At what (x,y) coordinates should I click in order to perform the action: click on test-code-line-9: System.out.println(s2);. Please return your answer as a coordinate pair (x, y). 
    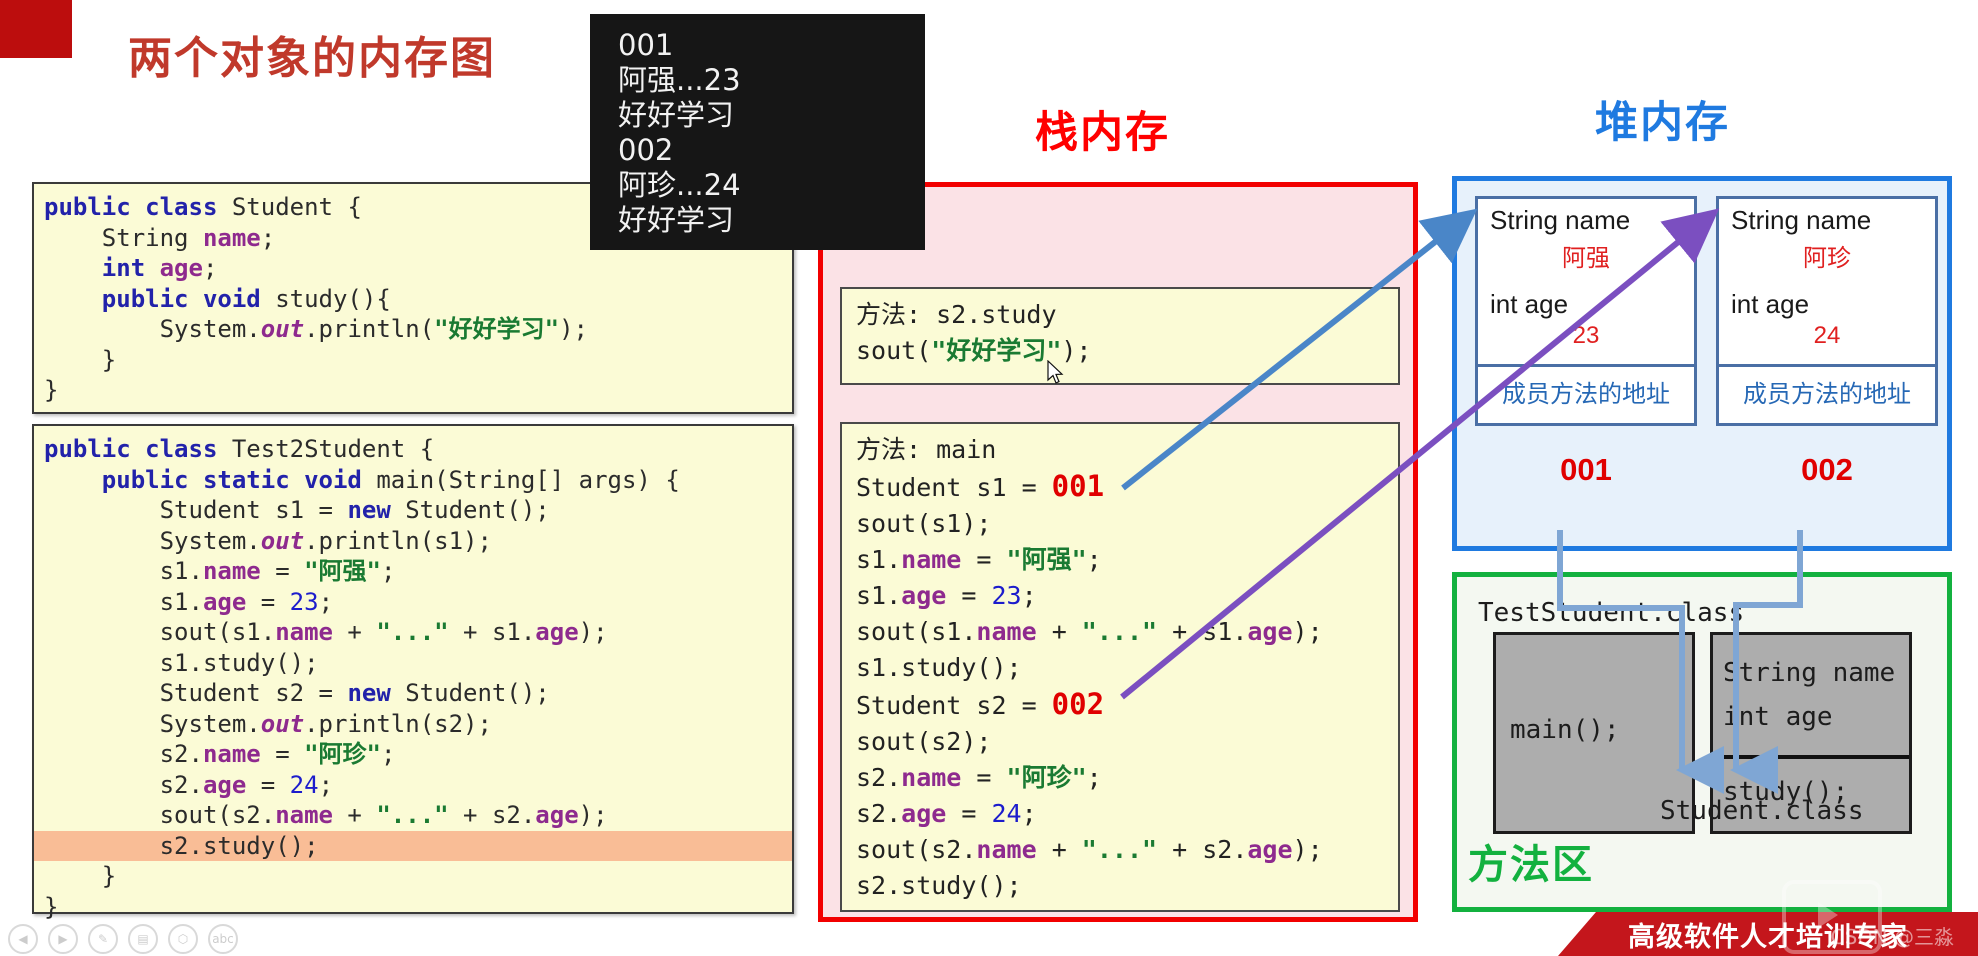
    Looking at the image, I should click on (268, 723).